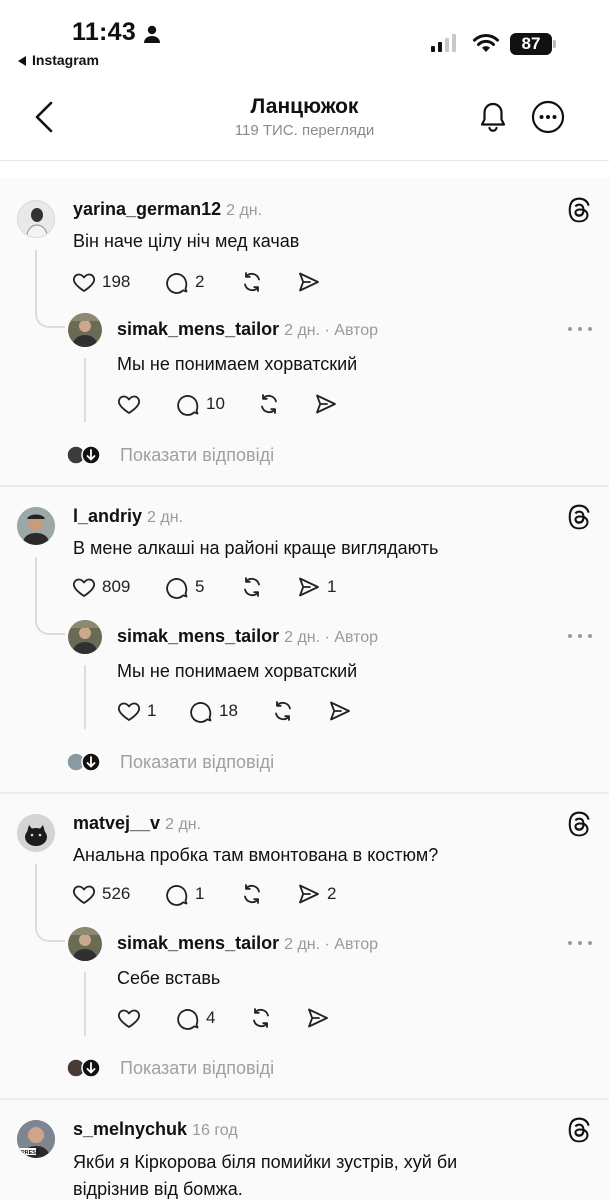  Describe the element at coordinates (195, 1018) in the screenshot. I see `reply-comment-button: 4` at that location.